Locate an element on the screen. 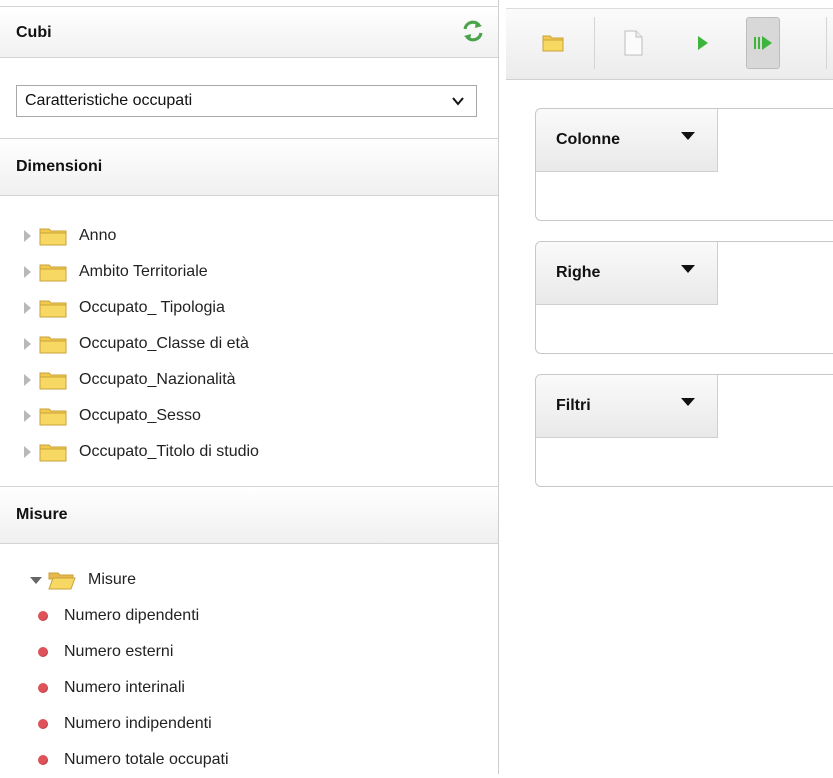  dimensions-header: Dimensioni is located at coordinates (249, 167).